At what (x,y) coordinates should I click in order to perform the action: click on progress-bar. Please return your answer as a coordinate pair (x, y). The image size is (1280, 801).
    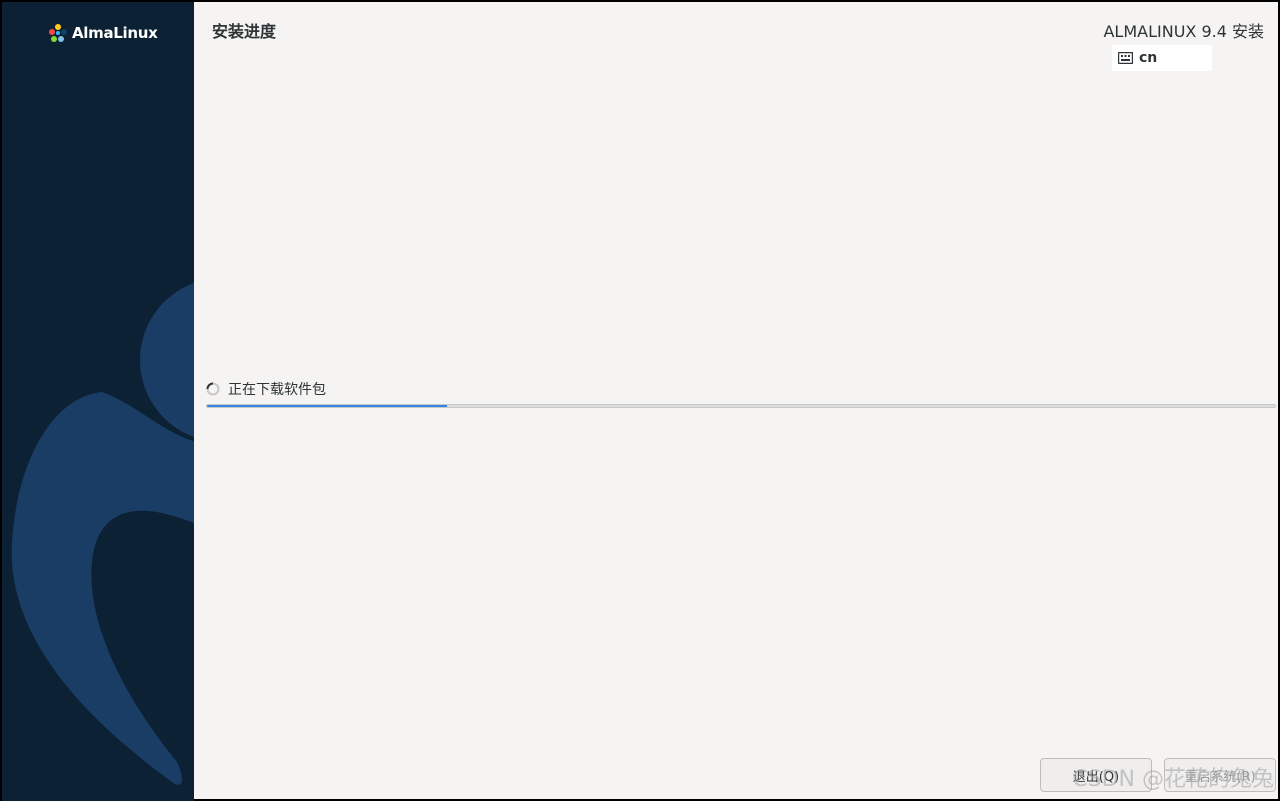
    Looking at the image, I should click on (741, 406).